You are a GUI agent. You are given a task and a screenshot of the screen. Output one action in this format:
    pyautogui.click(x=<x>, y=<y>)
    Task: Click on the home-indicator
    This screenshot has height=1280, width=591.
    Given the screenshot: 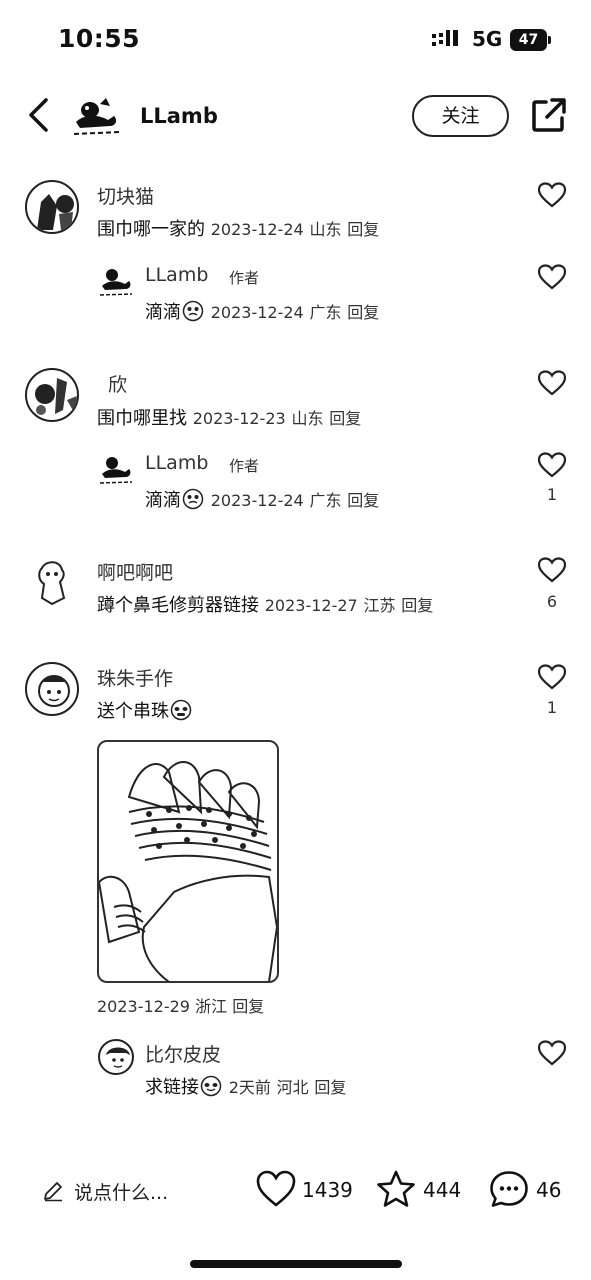 What is the action you would take?
    pyautogui.click(x=296, y=1264)
    